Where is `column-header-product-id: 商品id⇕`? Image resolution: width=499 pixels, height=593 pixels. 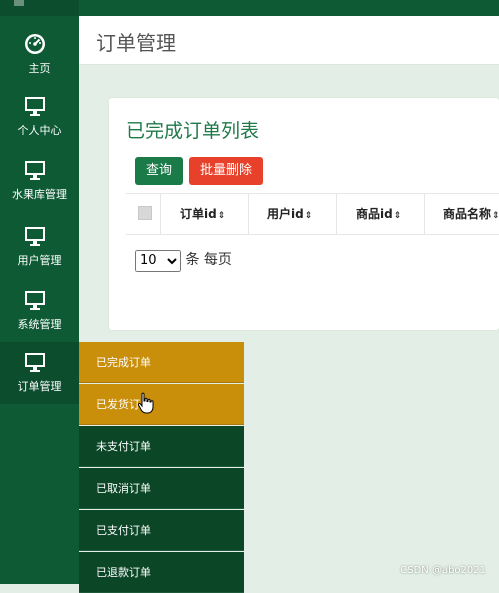 column-header-product-id: 商品id⇕ is located at coordinates (380, 214).